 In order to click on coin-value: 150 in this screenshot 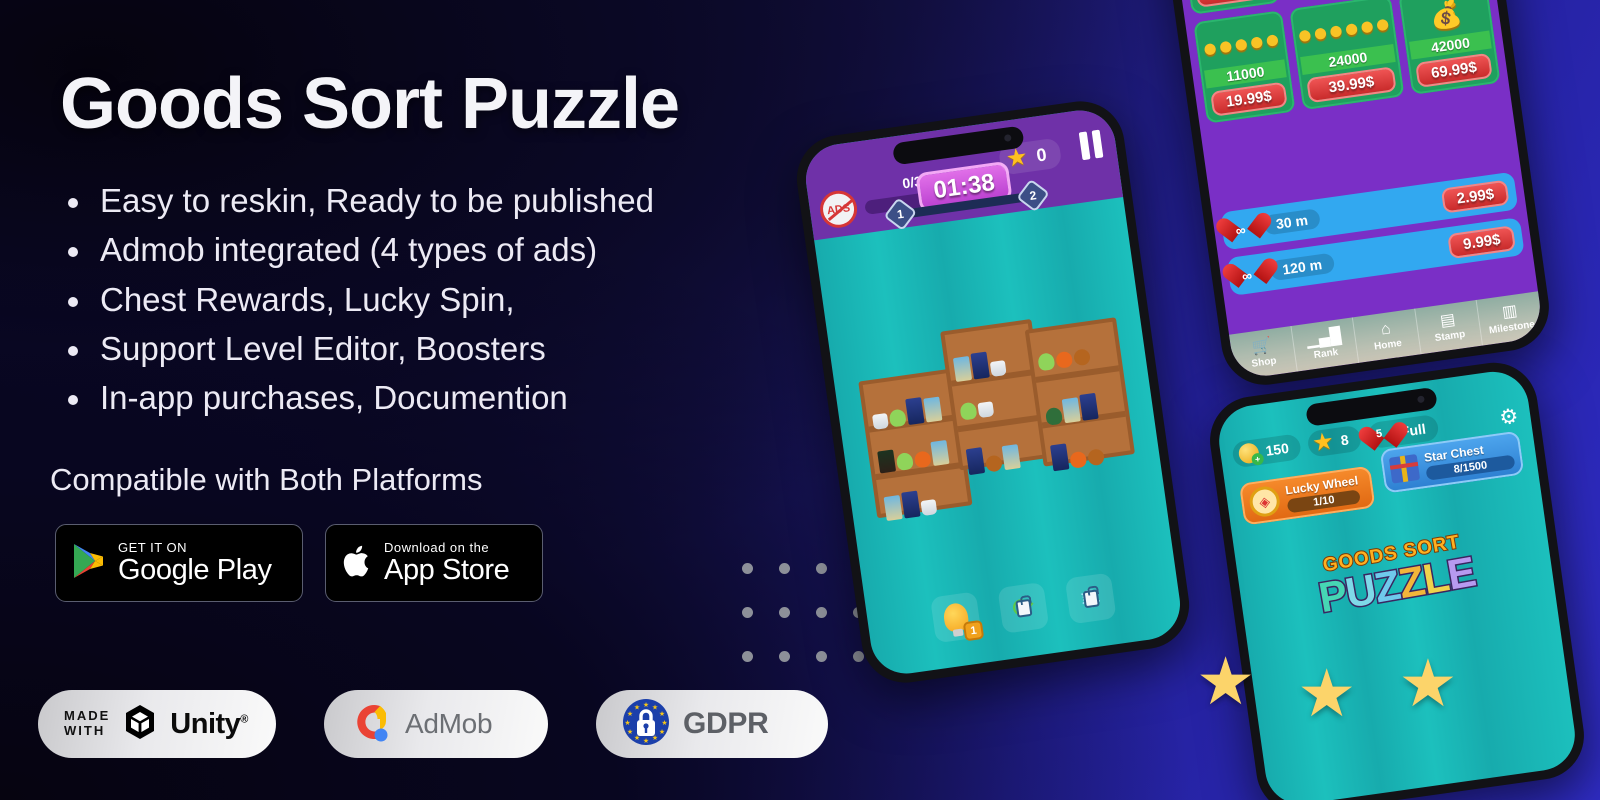, I will do `click(1277, 449)`.